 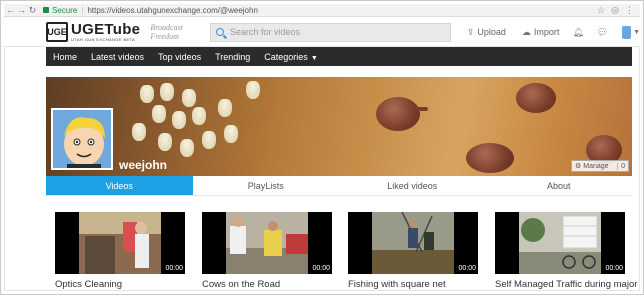 What do you see at coordinates (65, 57) in the screenshot?
I see `nav-home: Home` at bounding box center [65, 57].